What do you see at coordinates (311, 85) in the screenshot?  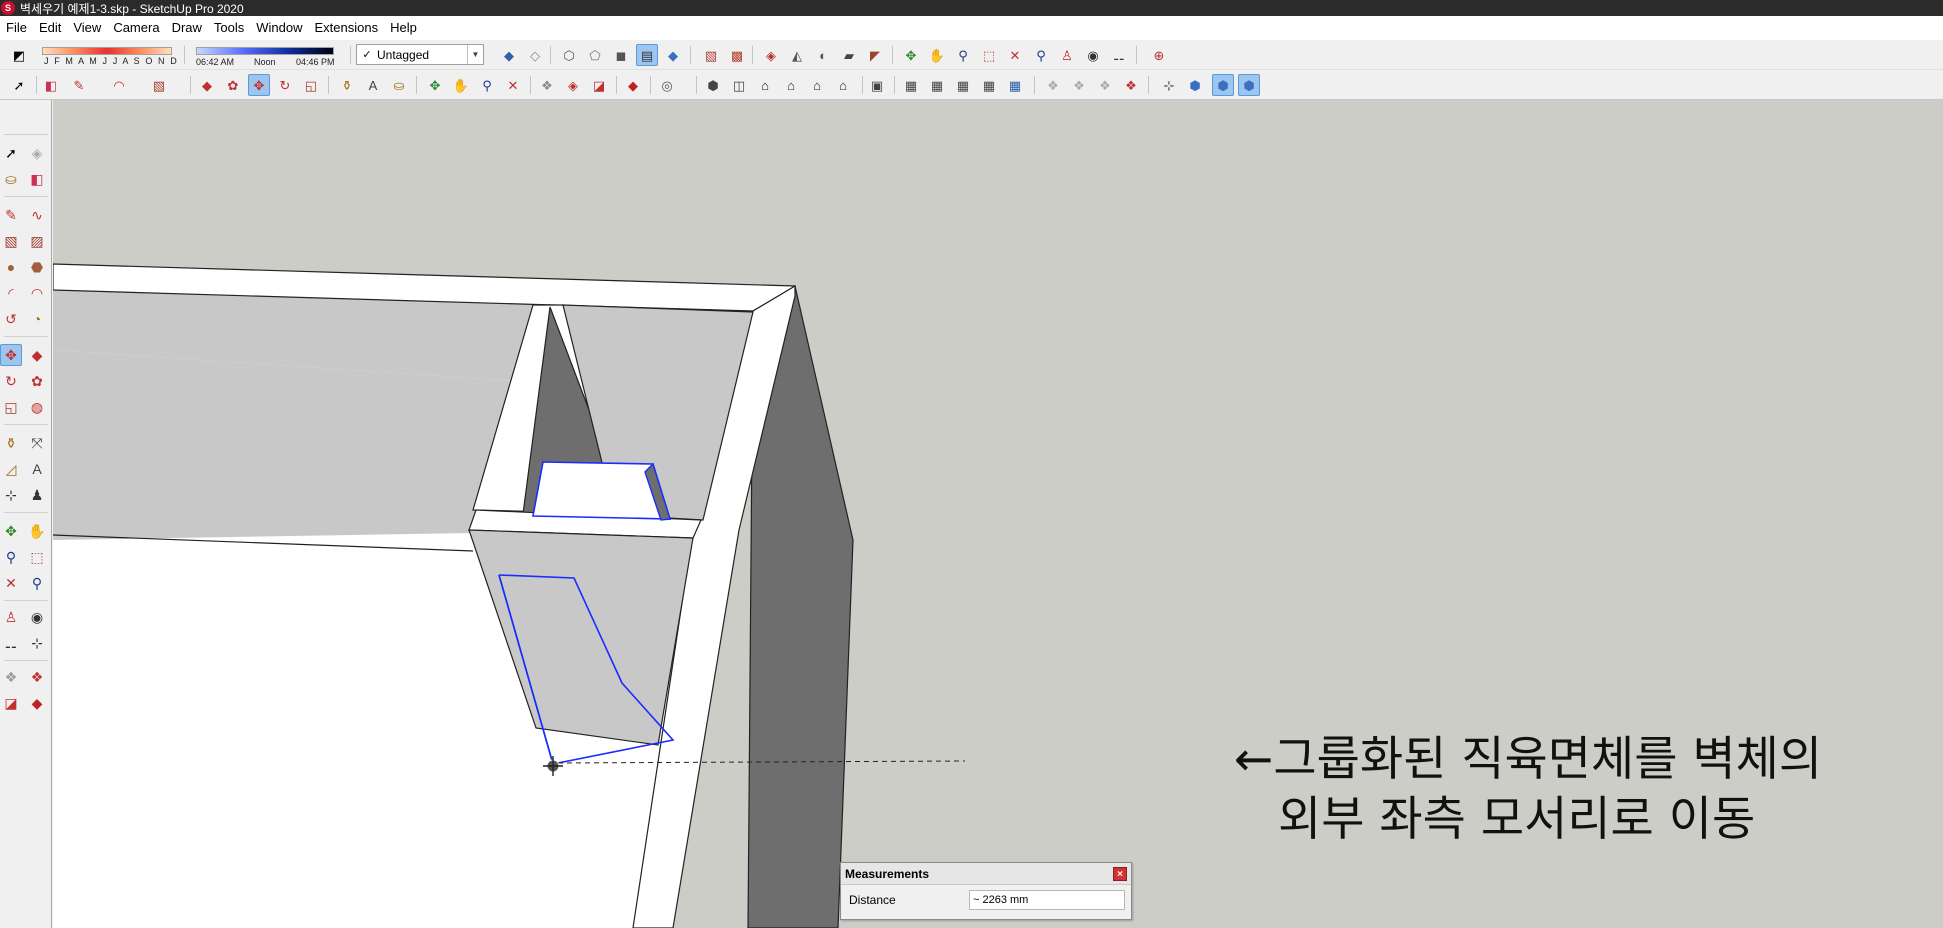 I see `scale-tool-icon: ◱` at bounding box center [311, 85].